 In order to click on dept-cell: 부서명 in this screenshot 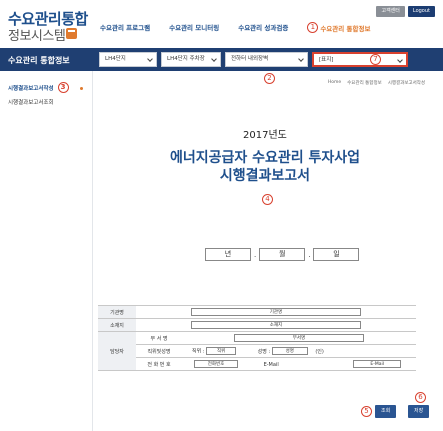, I will do `click(299, 338)`.